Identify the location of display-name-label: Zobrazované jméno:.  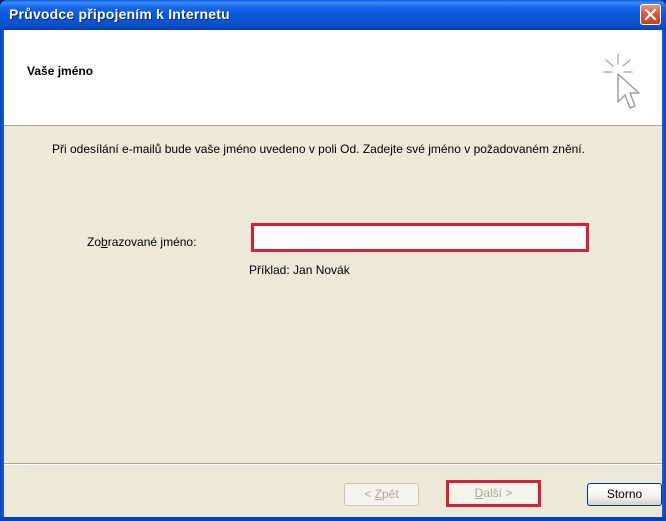
(142, 242).